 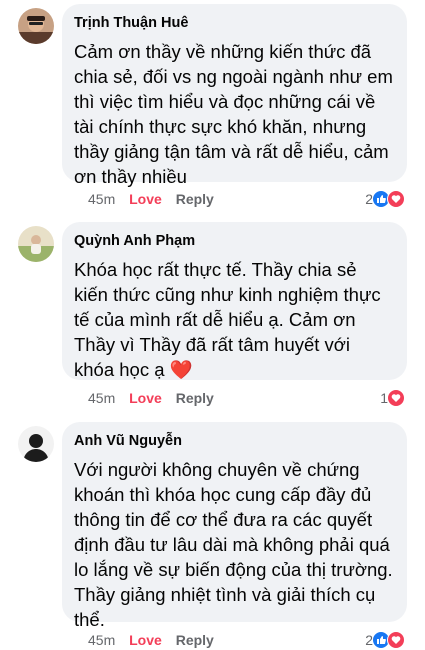 What do you see at coordinates (234, 441) in the screenshot?
I see `comment-author: Anh Vũ Nguyễn` at bounding box center [234, 441].